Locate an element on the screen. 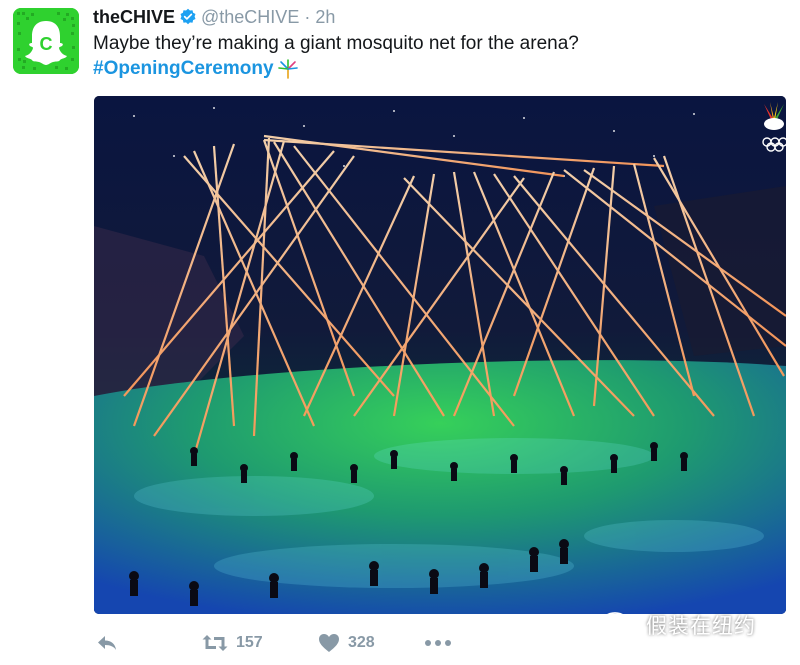  more-dots-icon is located at coordinates (438, 643).